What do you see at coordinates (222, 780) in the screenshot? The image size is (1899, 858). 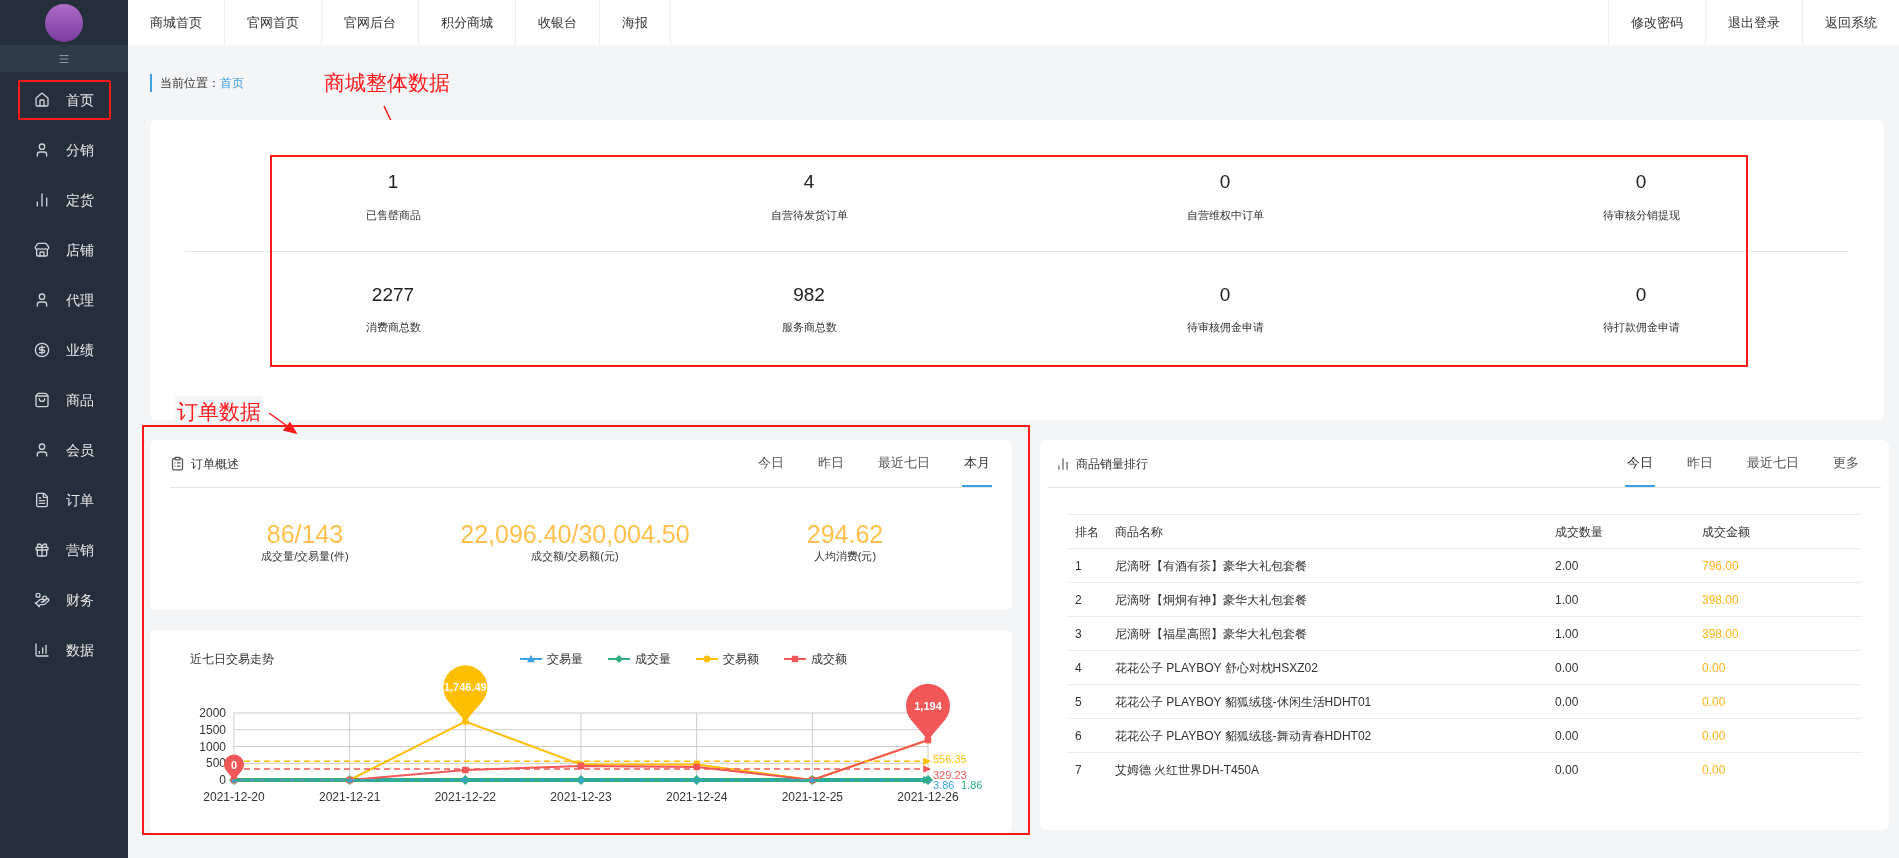 I see `y-tick-label: 0` at bounding box center [222, 780].